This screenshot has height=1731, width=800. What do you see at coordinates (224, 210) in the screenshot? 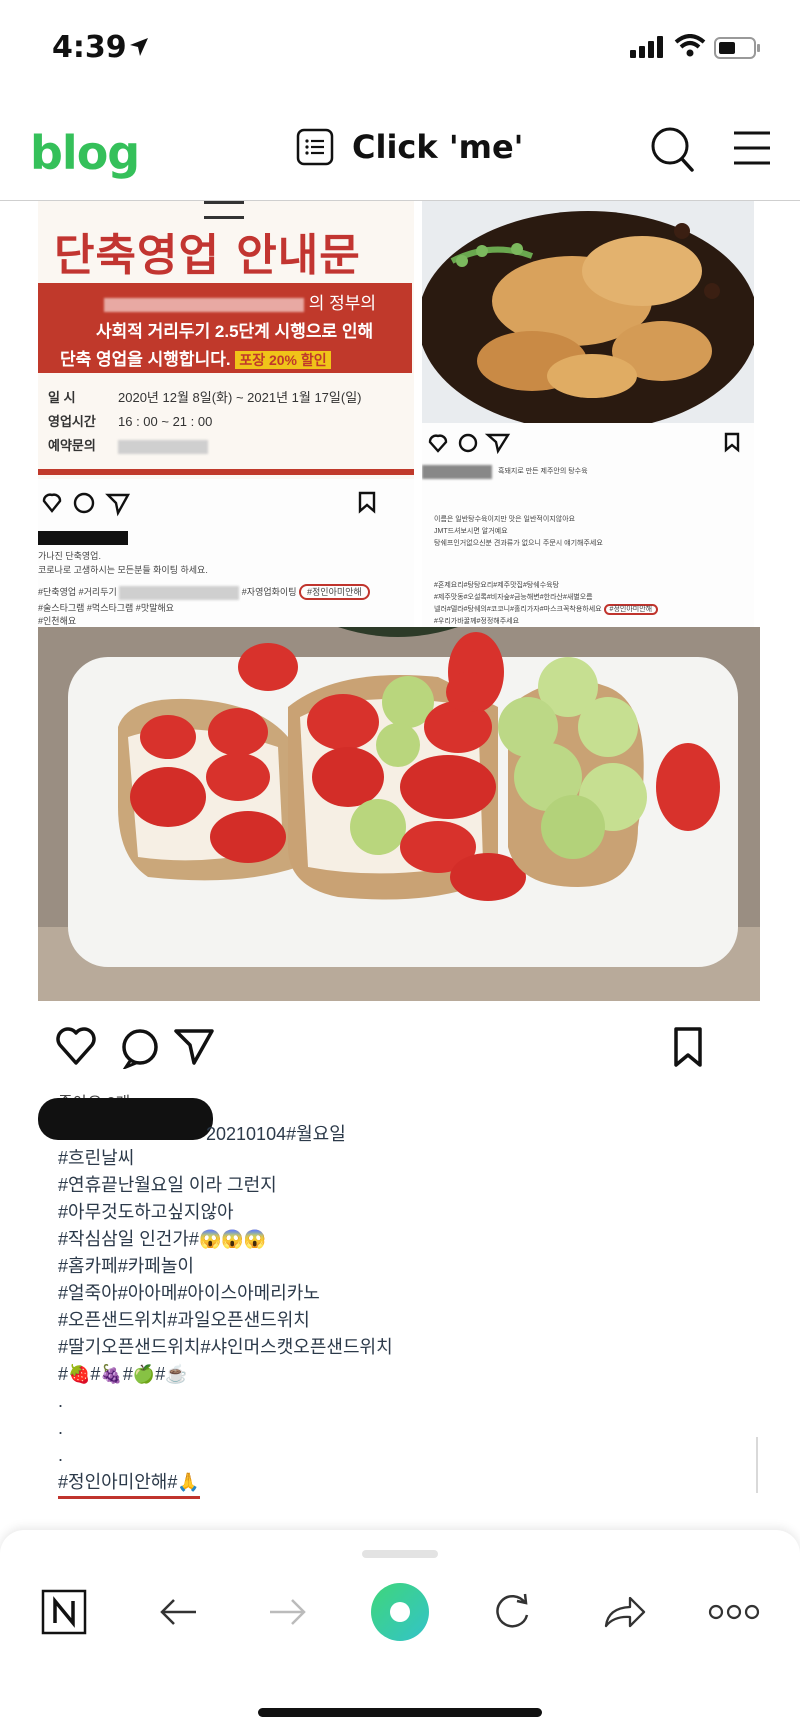
I see `notice-top-bars` at bounding box center [224, 210].